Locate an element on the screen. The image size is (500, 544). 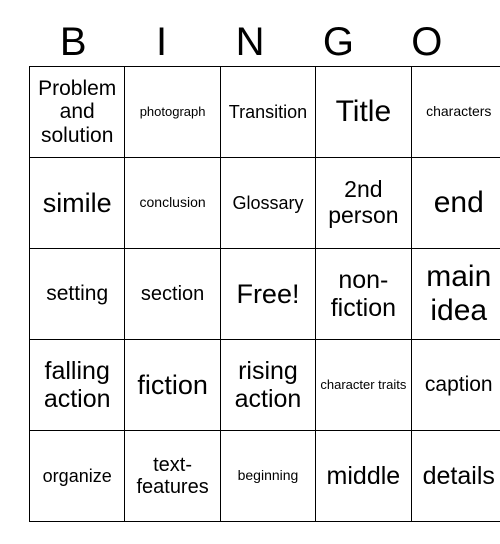
bingo-cell-n2: Glossary is located at coordinates (268, 203).